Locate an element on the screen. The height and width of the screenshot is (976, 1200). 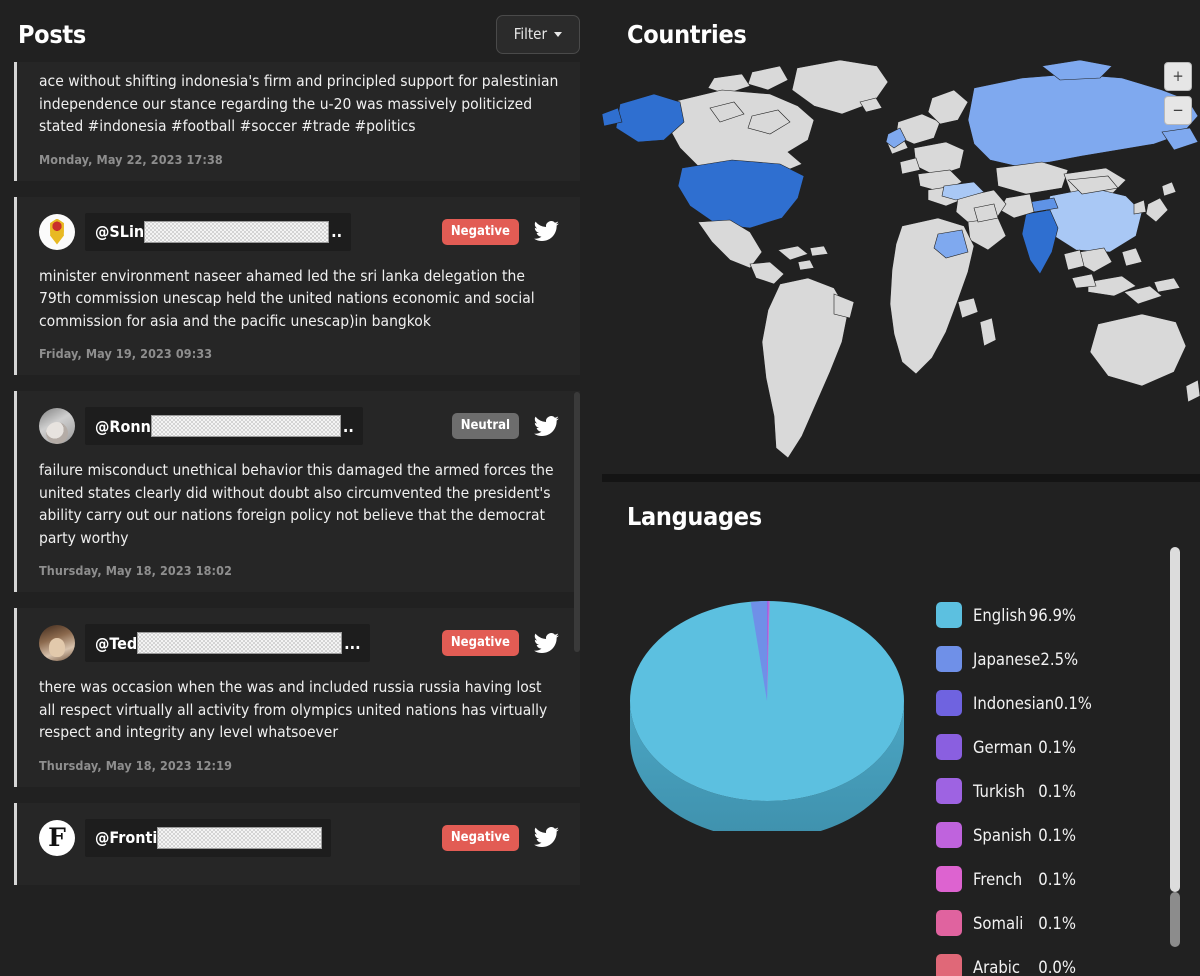
legend-item: Spanish 0.1% is located at coordinates (1068, 835).